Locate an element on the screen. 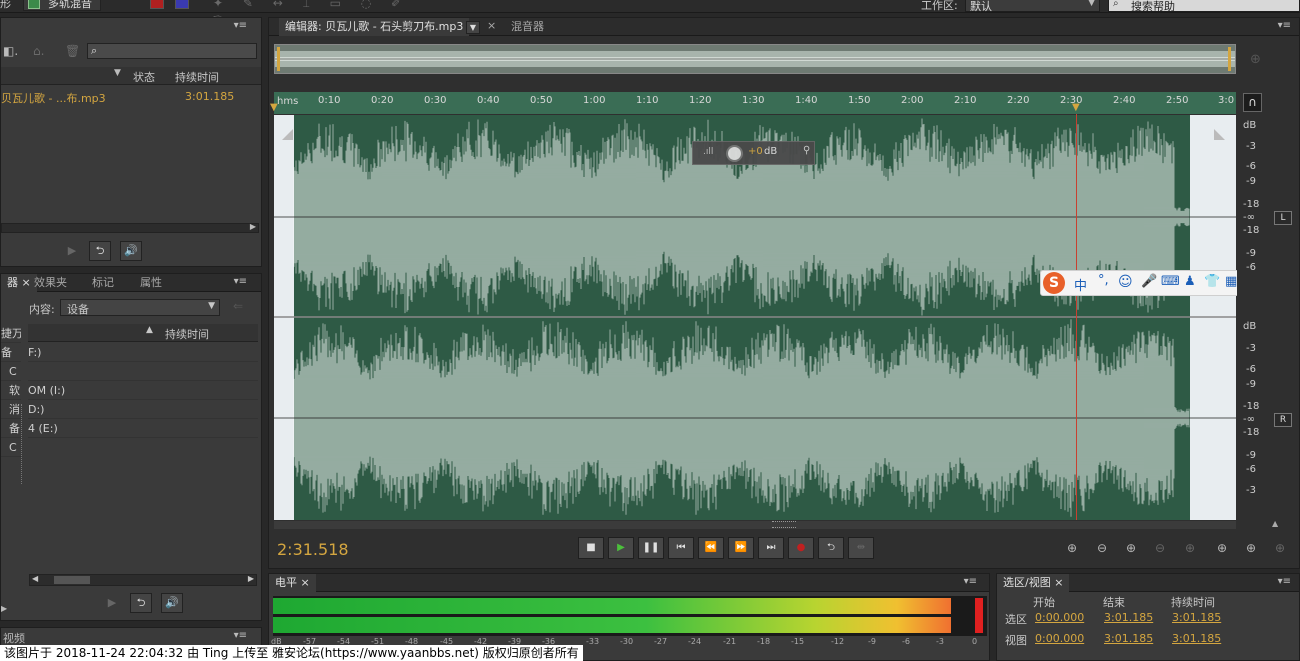 Image resolution: width=1300 pixels, height=661 pixels. col-status: 状态 is located at coordinates (144, 77).